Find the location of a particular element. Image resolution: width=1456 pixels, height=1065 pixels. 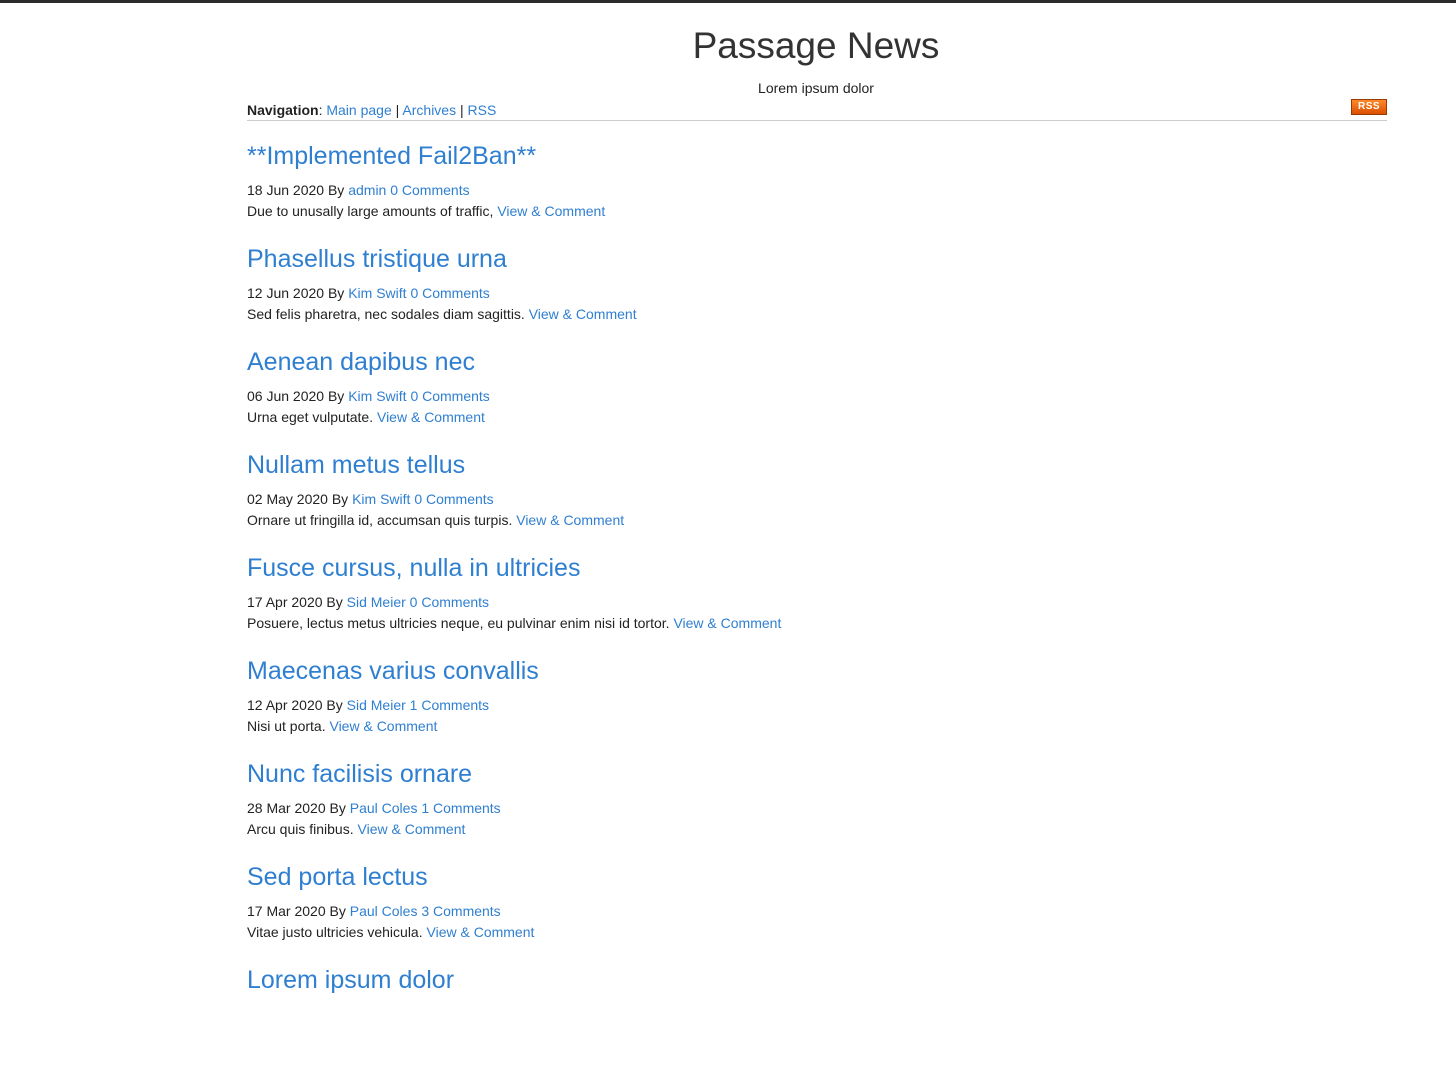

post-title-link: **Implemented Fail2Ban** is located at coordinates (817, 156).